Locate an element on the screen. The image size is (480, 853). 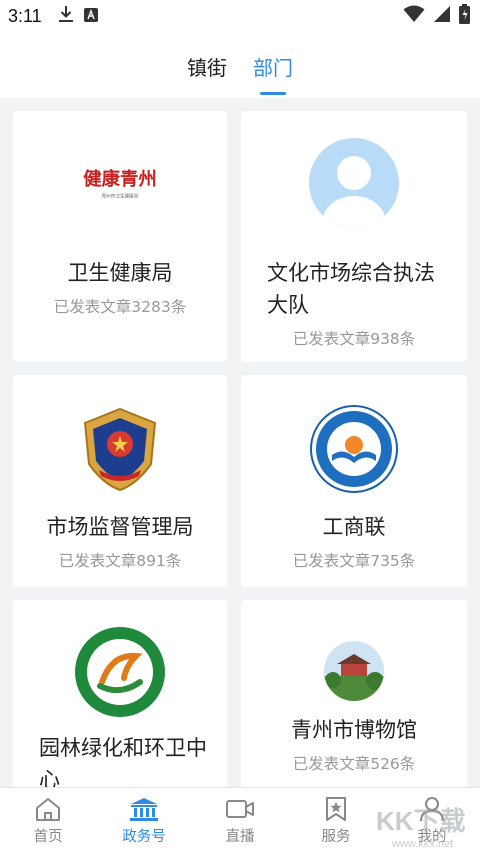
landscaping-center-logo is located at coordinates (120, 672).